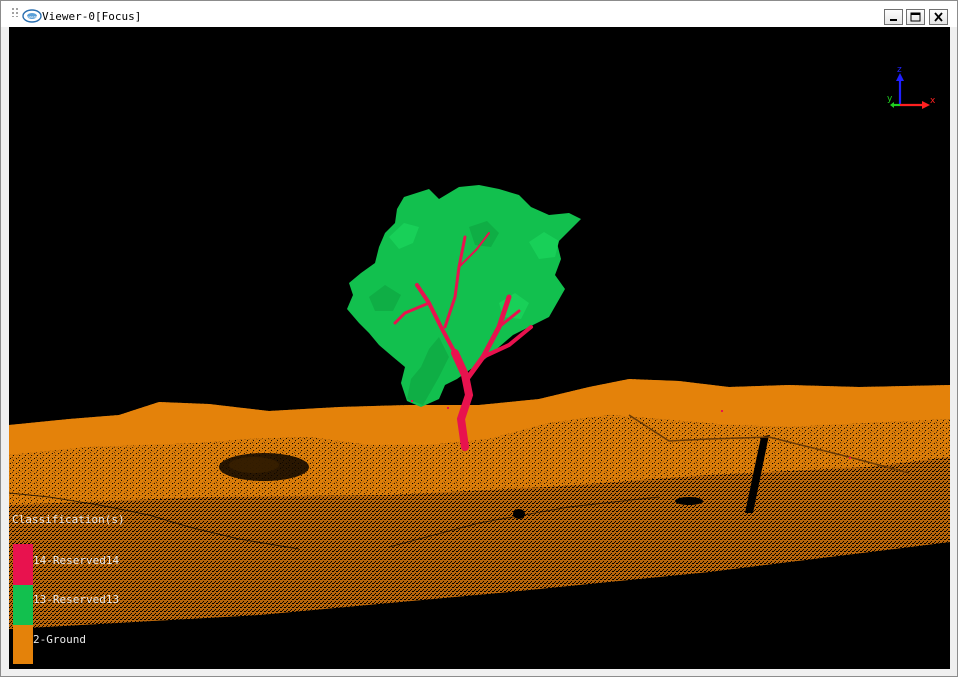 The height and width of the screenshot is (677, 958). What do you see at coordinates (76, 560) in the screenshot?
I see `legend-label-reserved14: 14-Reserved14` at bounding box center [76, 560].